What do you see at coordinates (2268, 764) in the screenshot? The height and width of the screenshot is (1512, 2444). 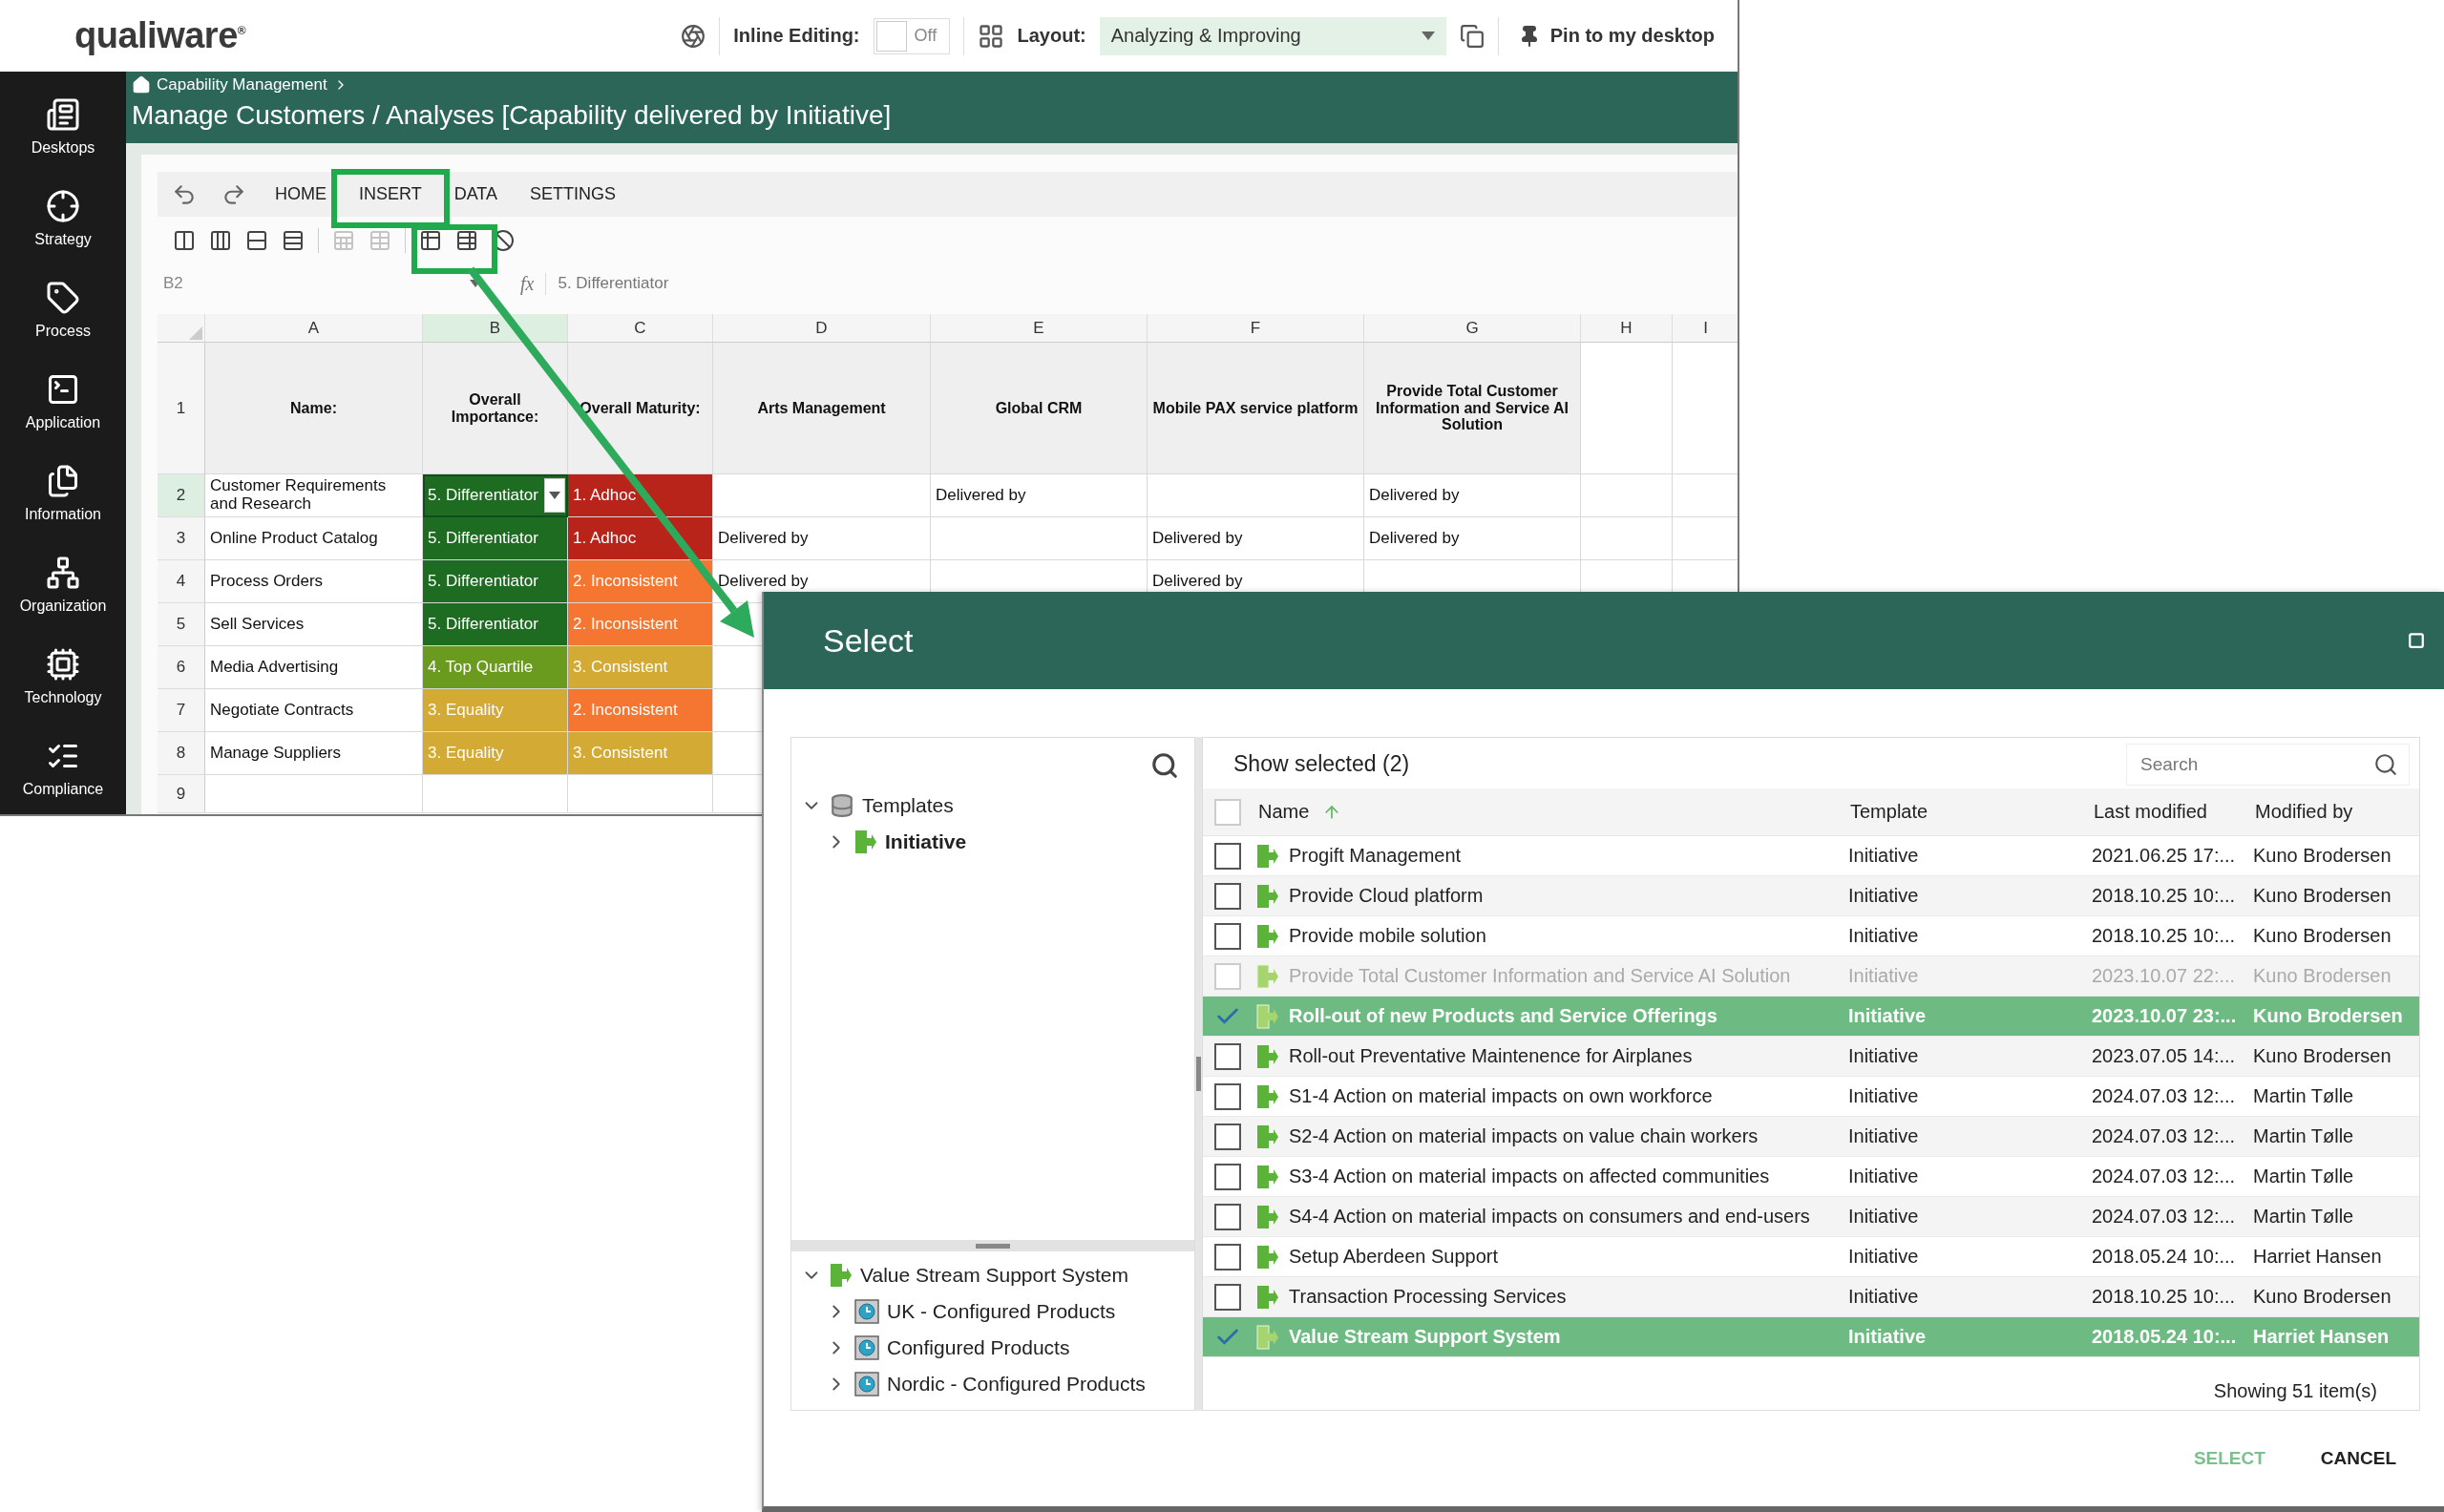 I see `search-field: Search` at bounding box center [2268, 764].